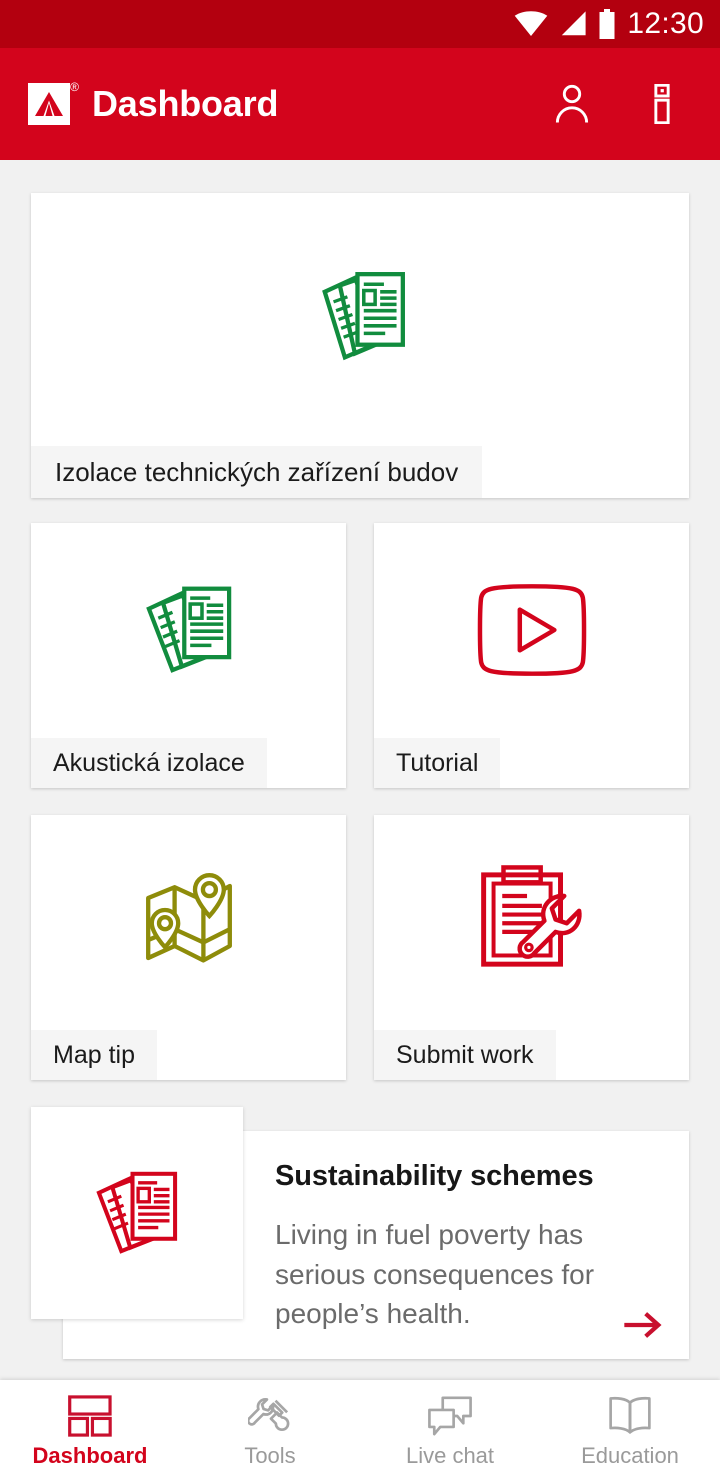 The height and width of the screenshot is (1480, 720). What do you see at coordinates (149, 763) in the screenshot?
I see `card-label: Akustická izolace` at bounding box center [149, 763].